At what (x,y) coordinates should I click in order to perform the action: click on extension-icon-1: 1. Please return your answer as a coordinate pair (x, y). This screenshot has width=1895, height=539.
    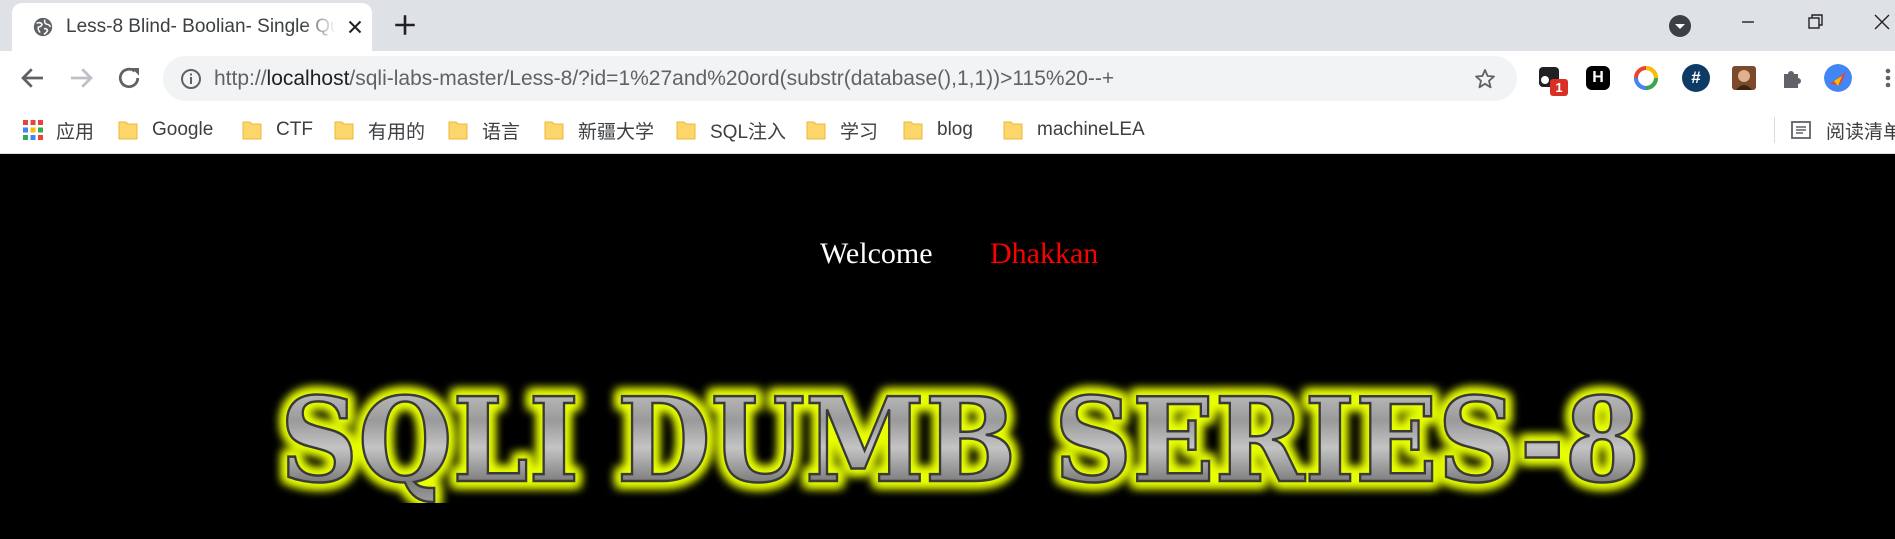
    Looking at the image, I should click on (1552, 80).